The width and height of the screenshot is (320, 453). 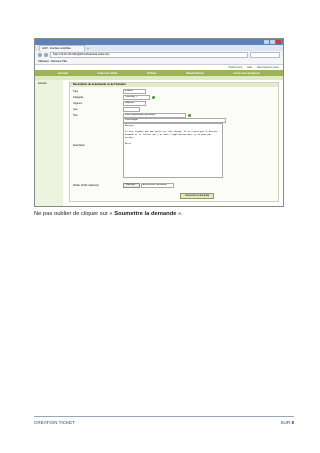 What do you see at coordinates (197, 196) in the screenshot?
I see `submit-button: Soumettre la demande` at bounding box center [197, 196].